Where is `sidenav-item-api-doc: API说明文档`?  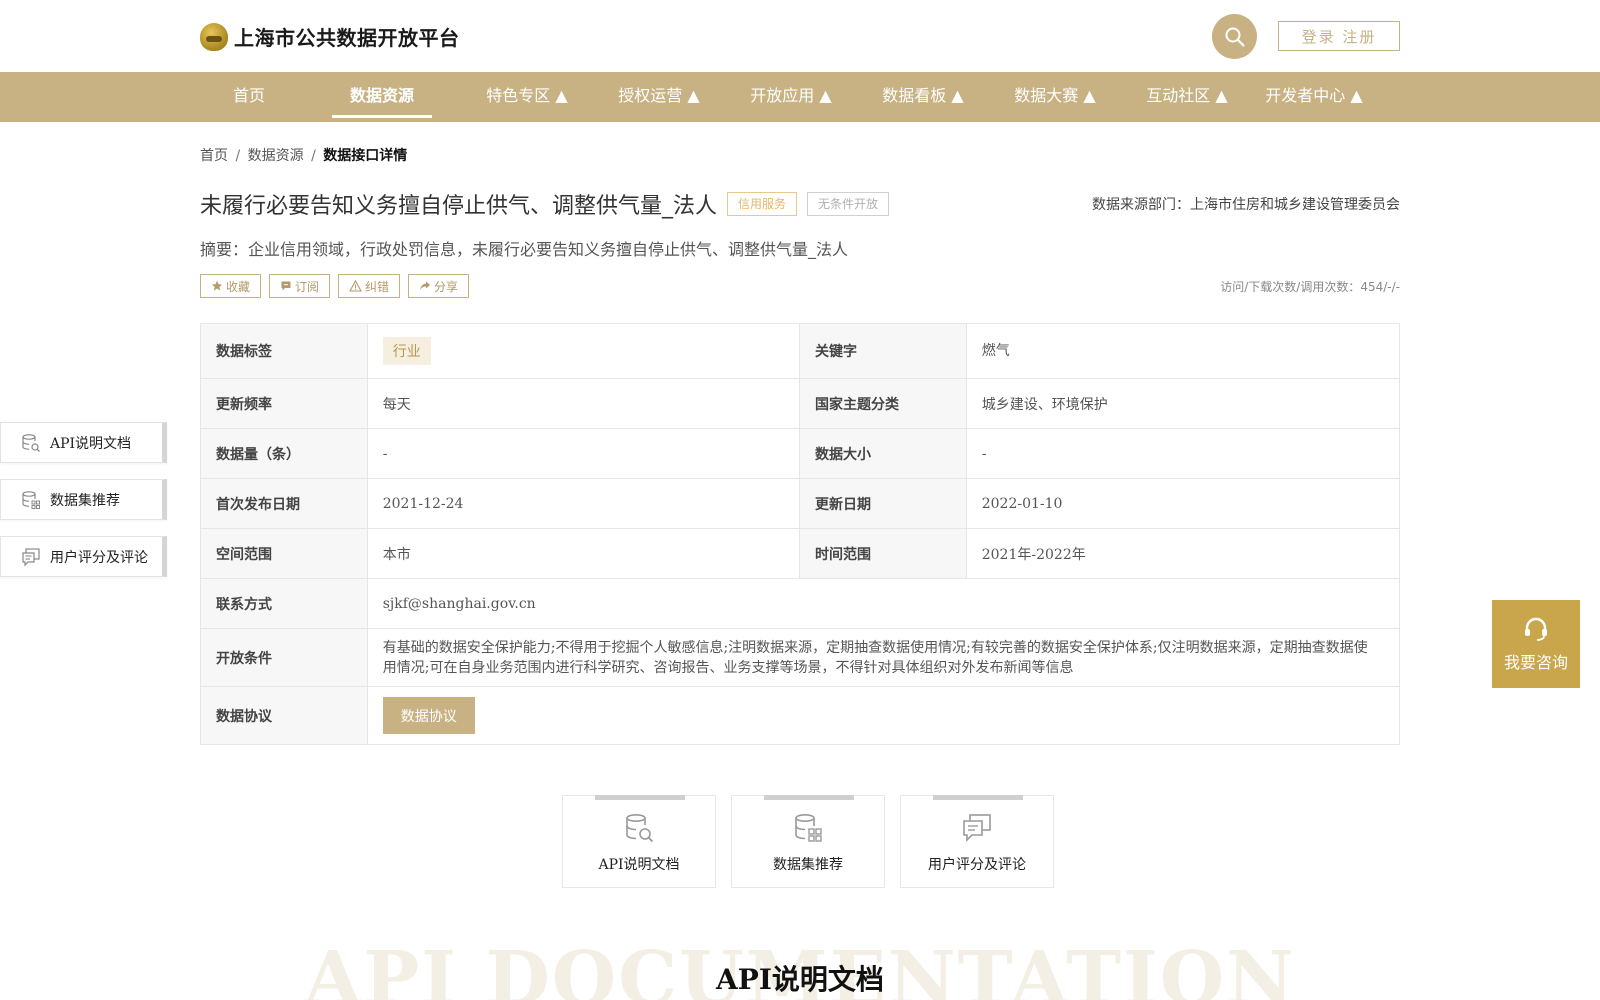 sidenav-item-api-doc: API说明文档 is located at coordinates (83, 442).